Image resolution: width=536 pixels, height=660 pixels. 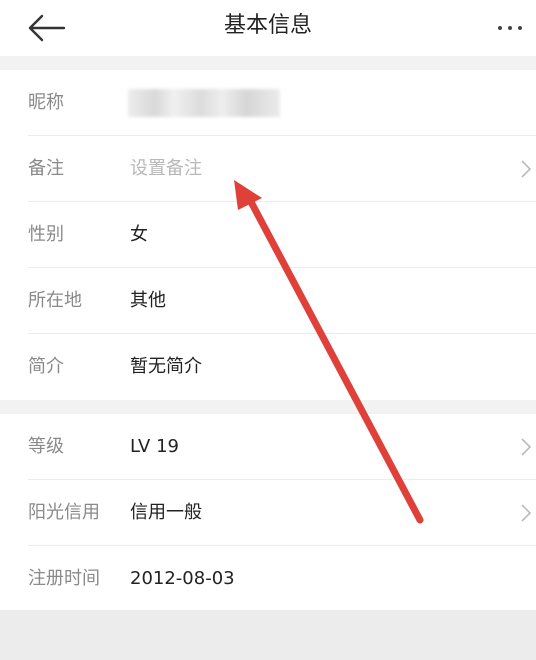 What do you see at coordinates (166, 512) in the screenshot?
I see `credit-value: 信用一般` at bounding box center [166, 512].